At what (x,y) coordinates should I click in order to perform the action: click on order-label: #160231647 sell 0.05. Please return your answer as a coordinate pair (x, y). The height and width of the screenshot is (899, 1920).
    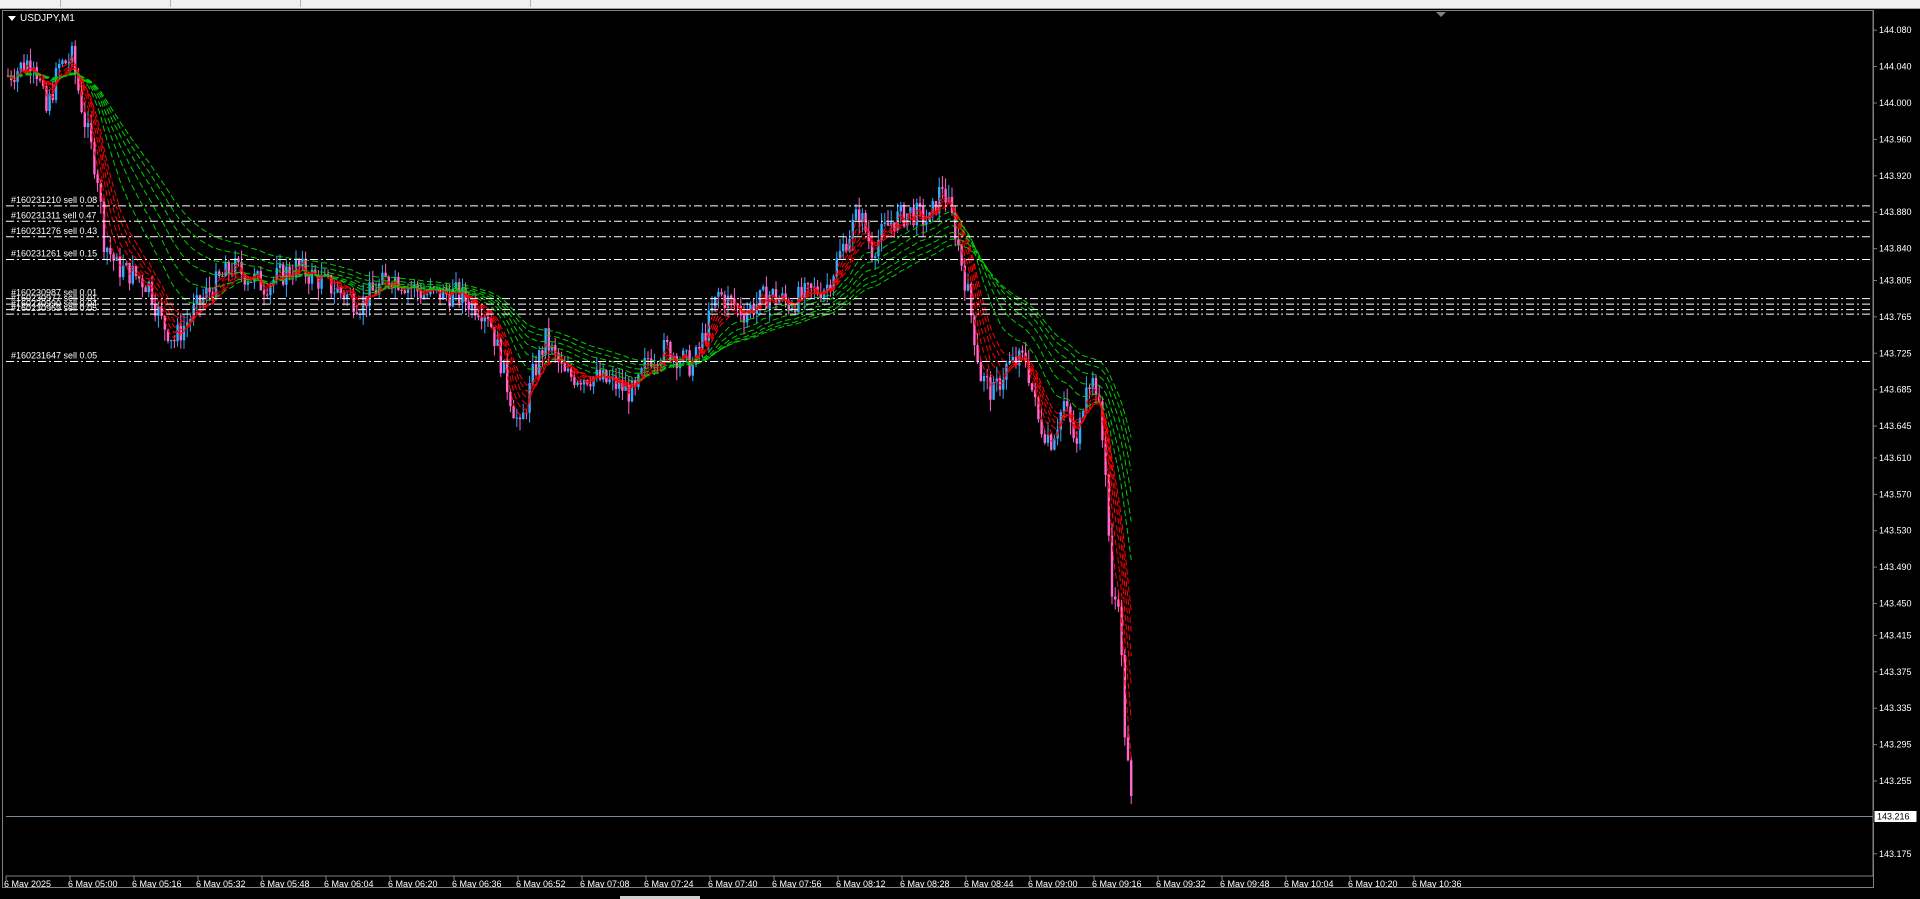
    Looking at the image, I should click on (54, 355).